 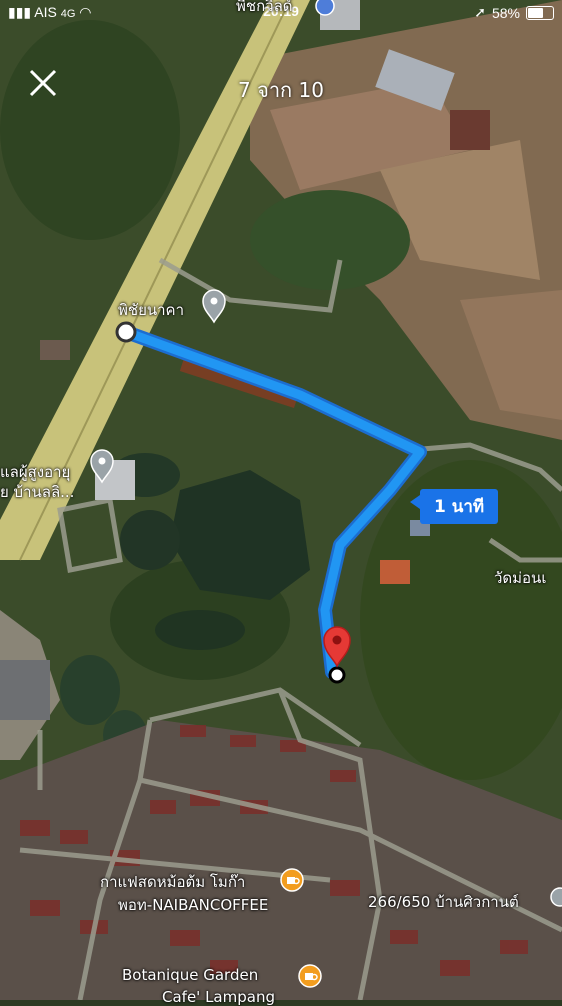 I want to click on cafe1-label-line1: กาแฟสดหม้อต้ม โมก๊า, so click(x=172, y=882).